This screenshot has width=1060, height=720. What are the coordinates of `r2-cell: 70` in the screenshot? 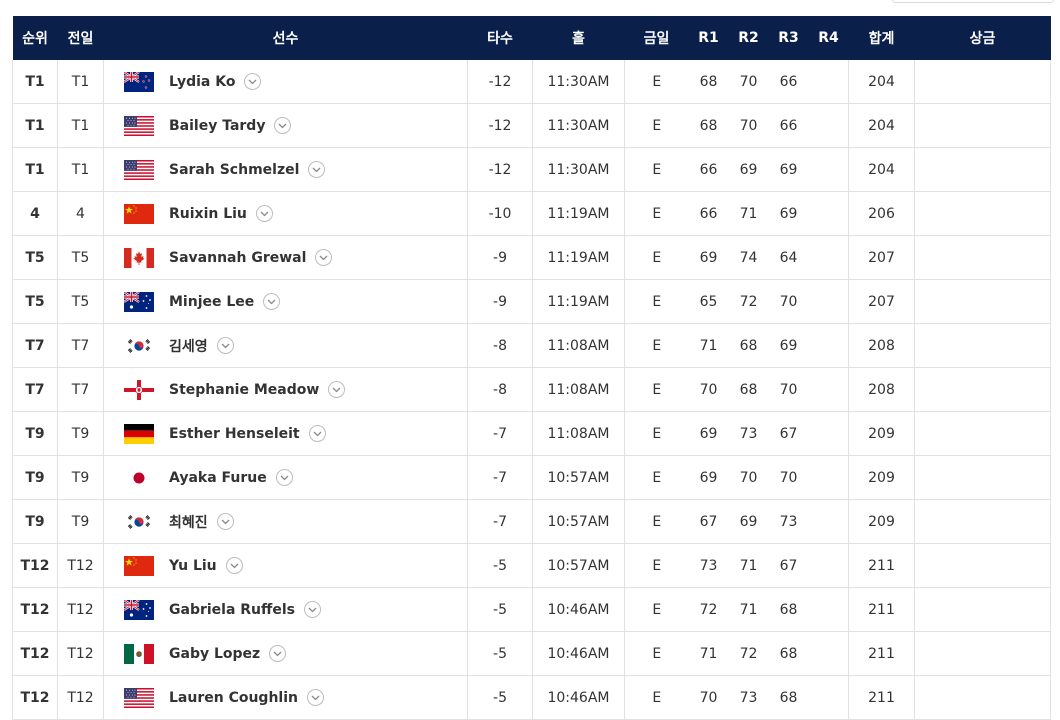 It's located at (748, 82).